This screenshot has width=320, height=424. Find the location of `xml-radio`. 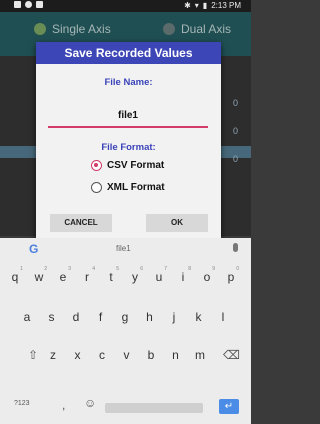

xml-radio is located at coordinates (96, 187).